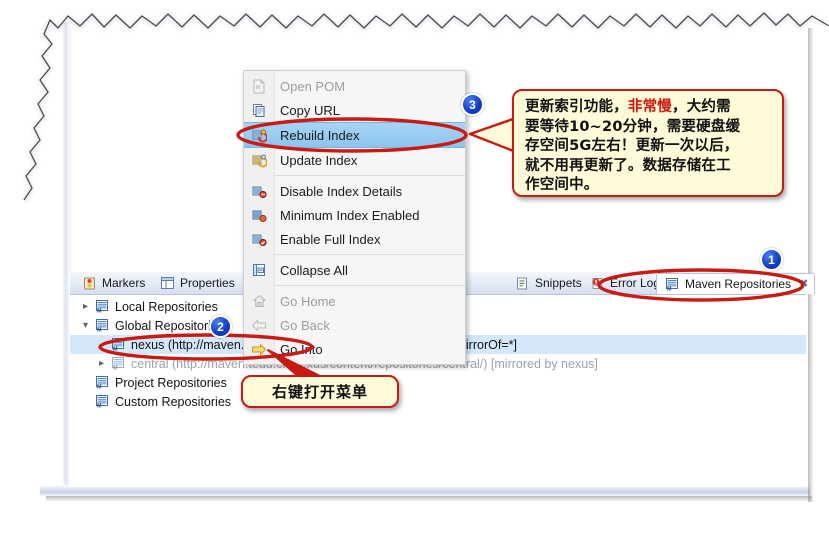  I want to click on tab-label: Snippets, so click(558, 283).